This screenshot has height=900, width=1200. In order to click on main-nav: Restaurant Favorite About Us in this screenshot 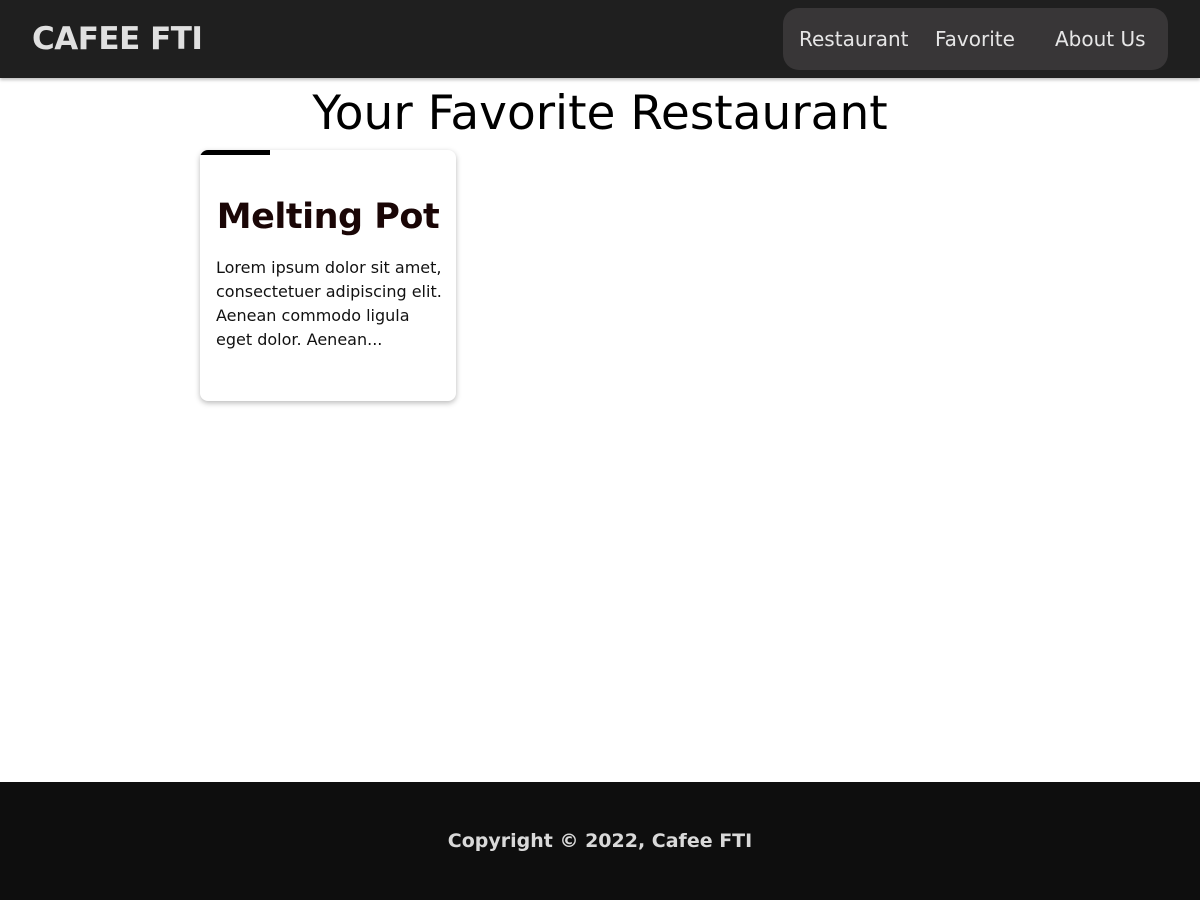, I will do `click(975, 39)`.